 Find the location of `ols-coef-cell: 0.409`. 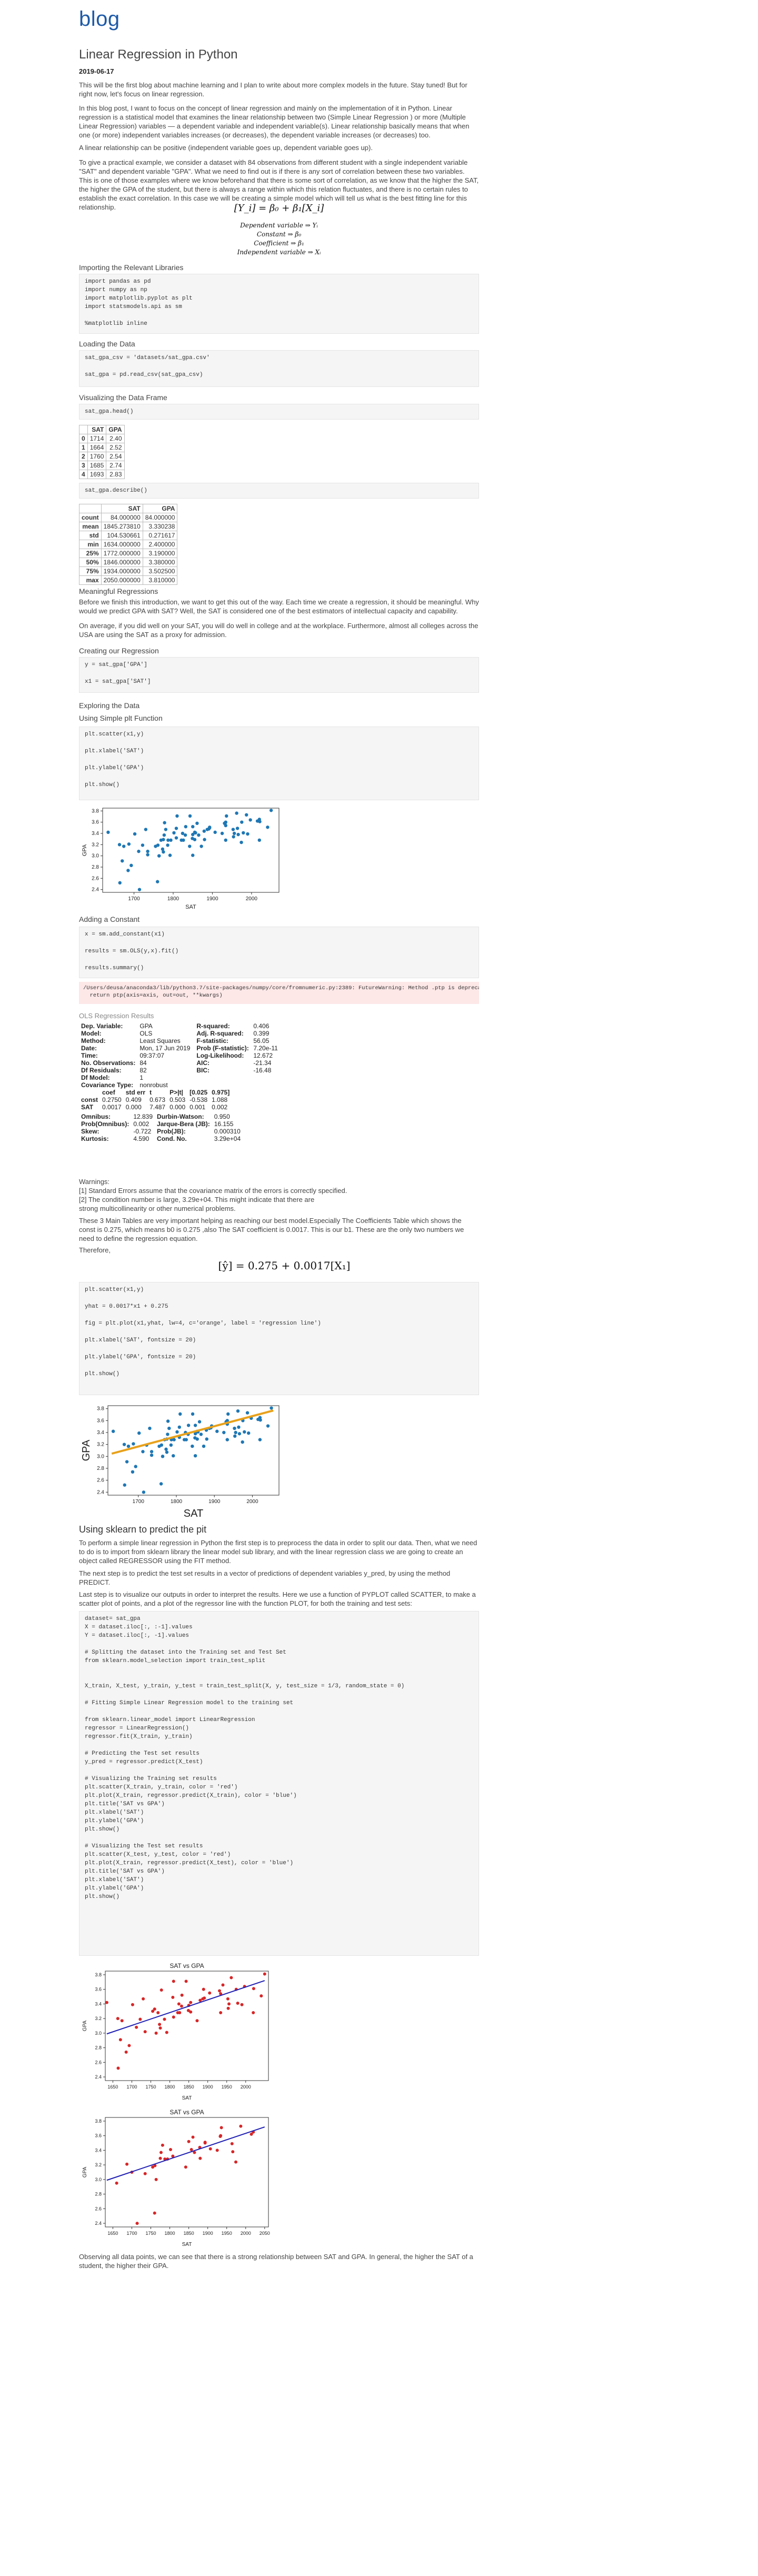

ols-coef-cell: 0.409 is located at coordinates (133, 1100).